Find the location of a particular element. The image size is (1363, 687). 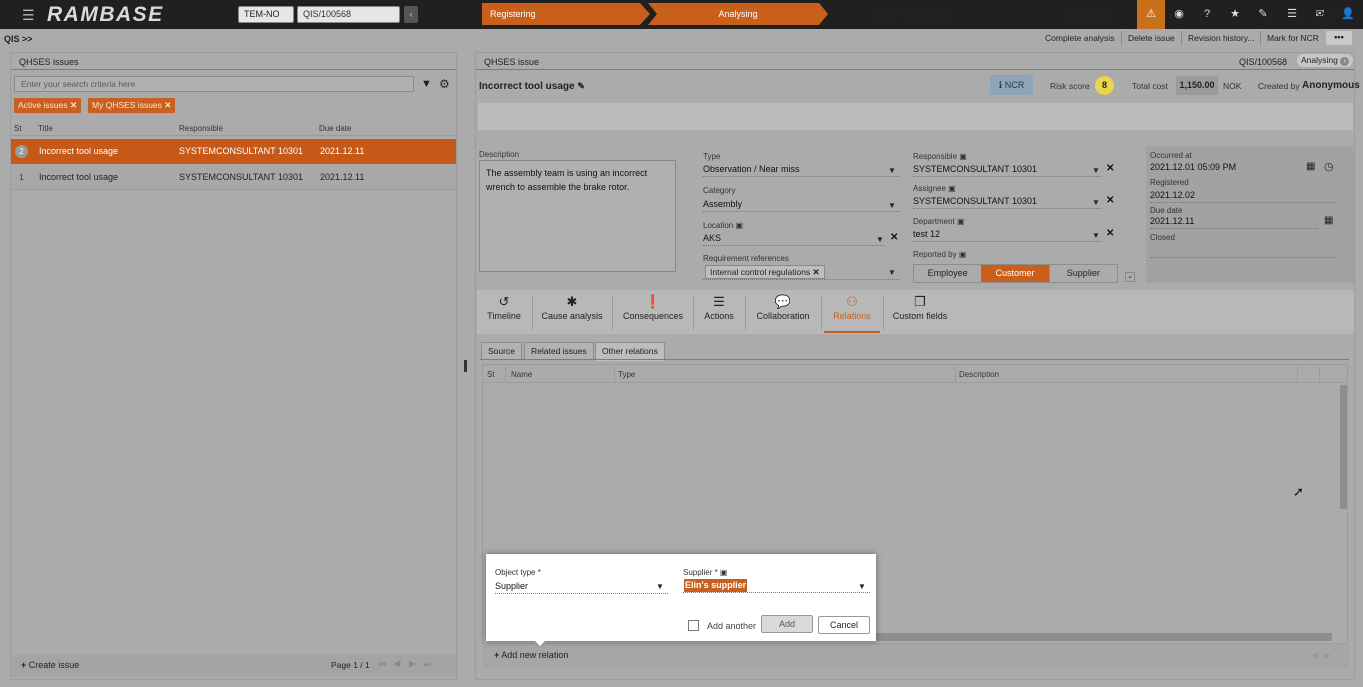

tab-timeline: ↺ Timeline is located at coordinates (504, 313).